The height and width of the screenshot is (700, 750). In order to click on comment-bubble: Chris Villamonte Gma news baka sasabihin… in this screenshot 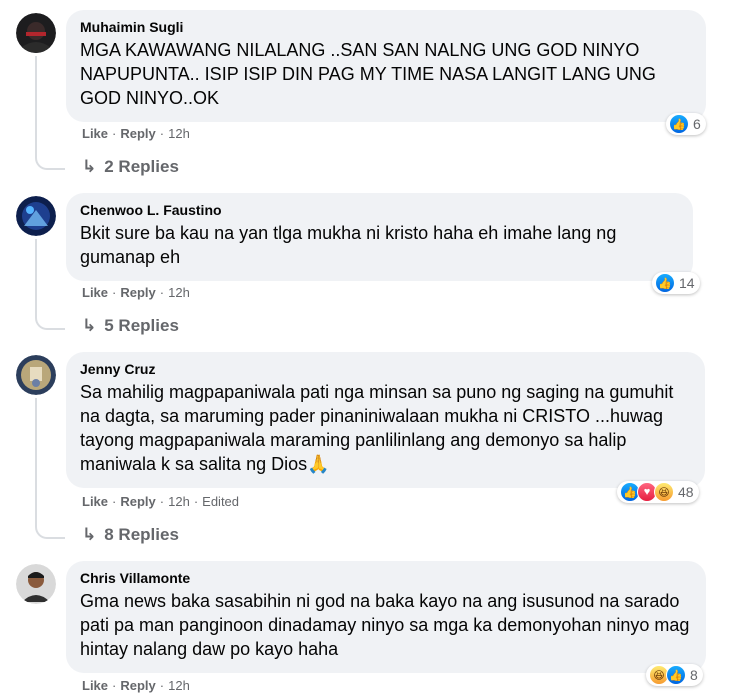, I will do `click(386, 617)`.